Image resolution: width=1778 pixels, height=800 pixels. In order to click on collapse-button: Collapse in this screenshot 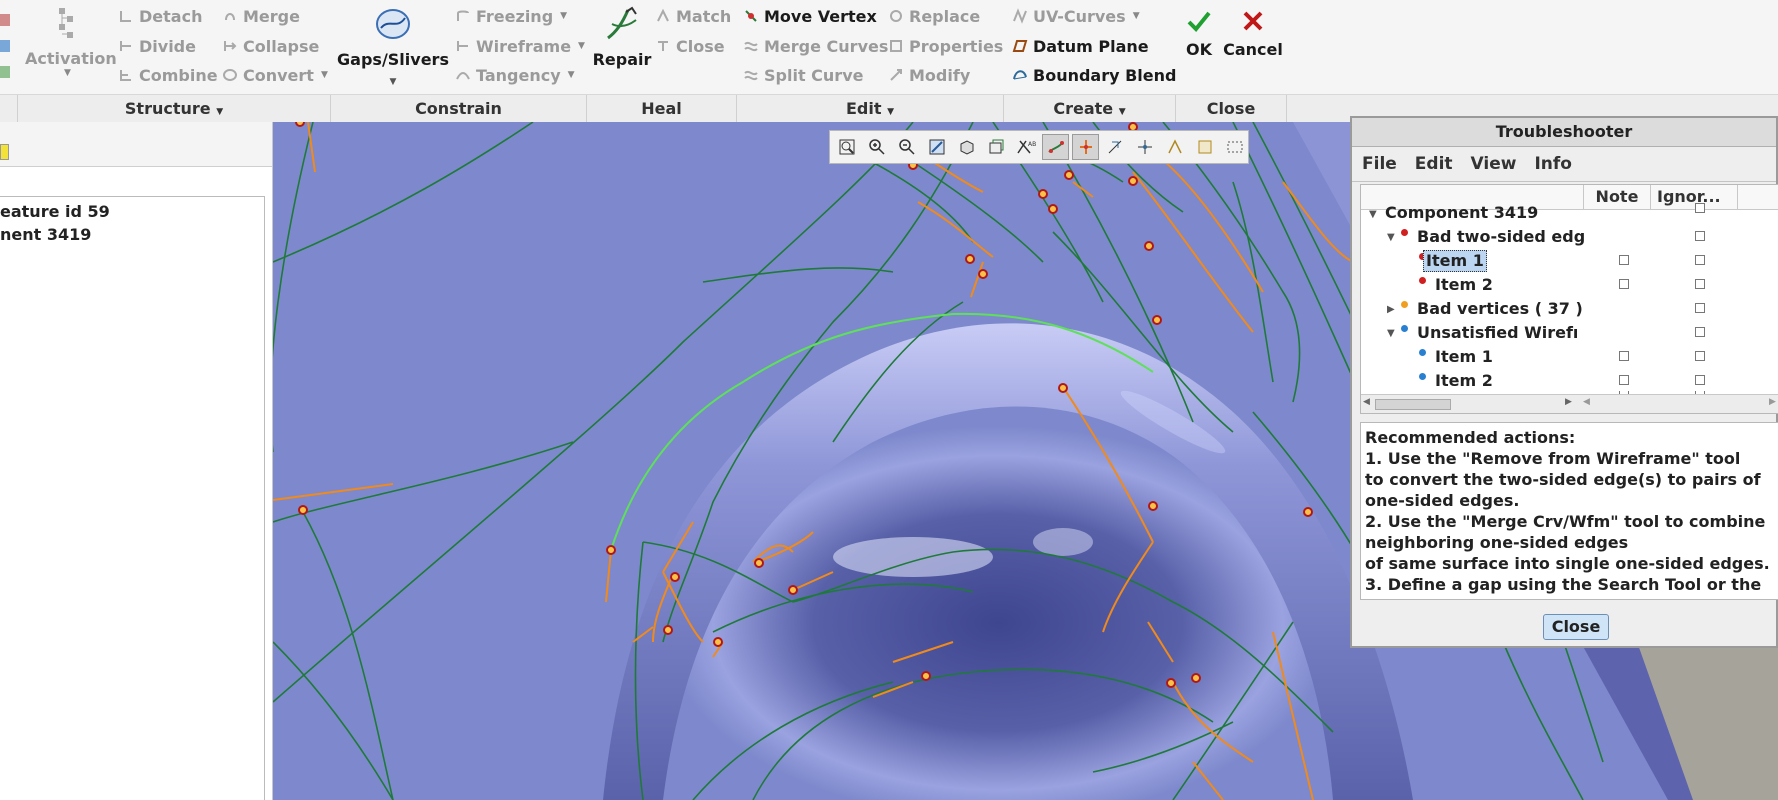, I will do `click(270, 46)`.